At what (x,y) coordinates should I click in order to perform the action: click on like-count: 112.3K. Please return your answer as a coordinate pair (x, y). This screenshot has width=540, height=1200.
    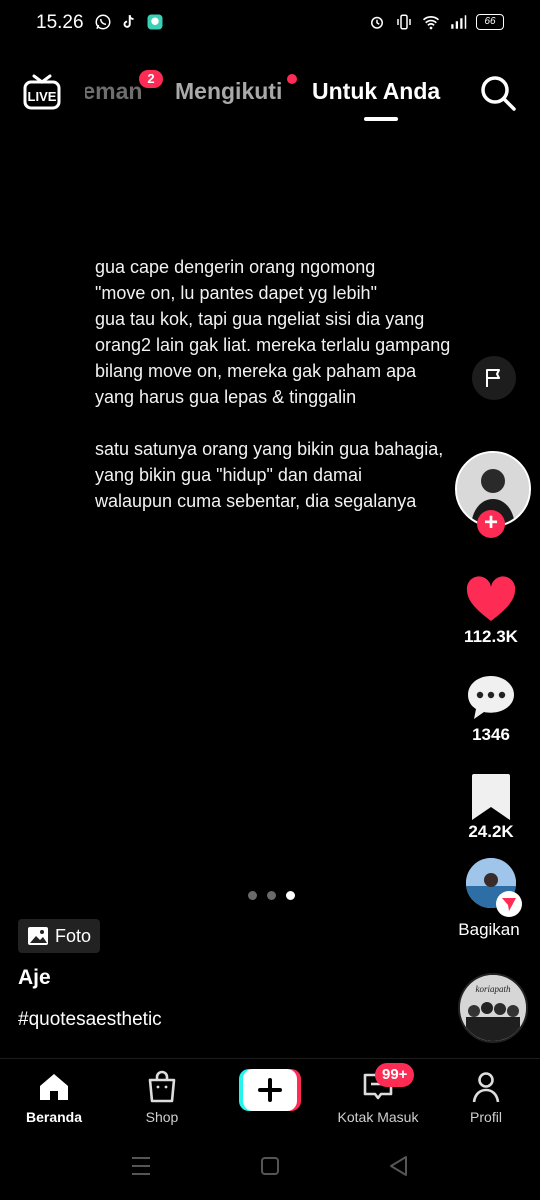
    Looking at the image, I should click on (491, 636).